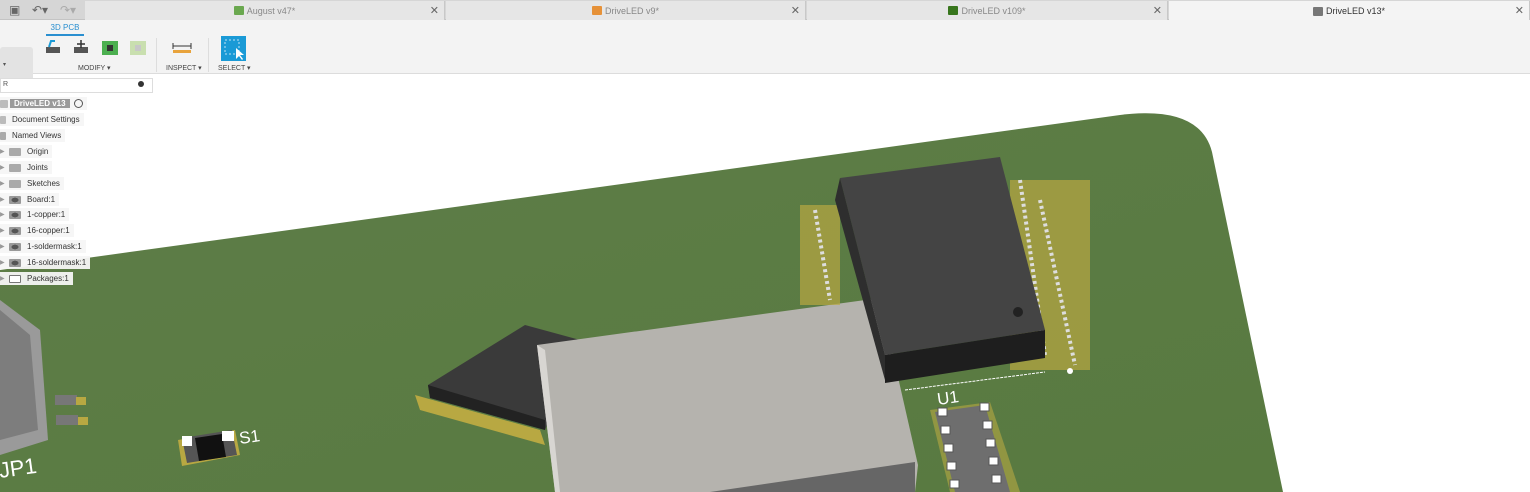 The height and width of the screenshot is (492, 1530). I want to click on tree-item-document-settings: Document Settings, so click(42, 119).